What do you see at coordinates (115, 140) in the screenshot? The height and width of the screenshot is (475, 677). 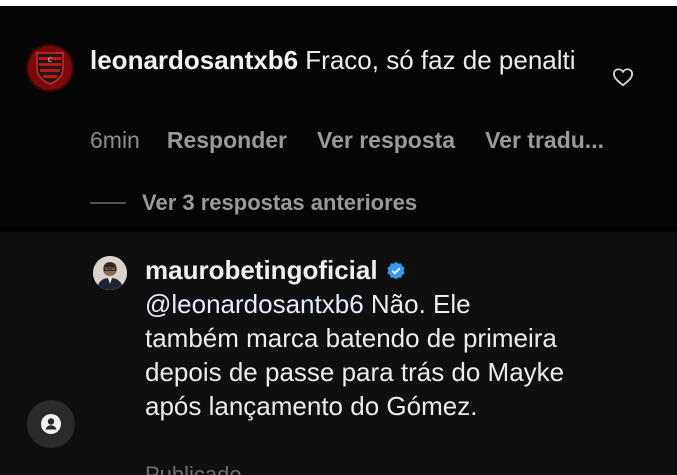 I see `comment-timestamp: 6min` at bounding box center [115, 140].